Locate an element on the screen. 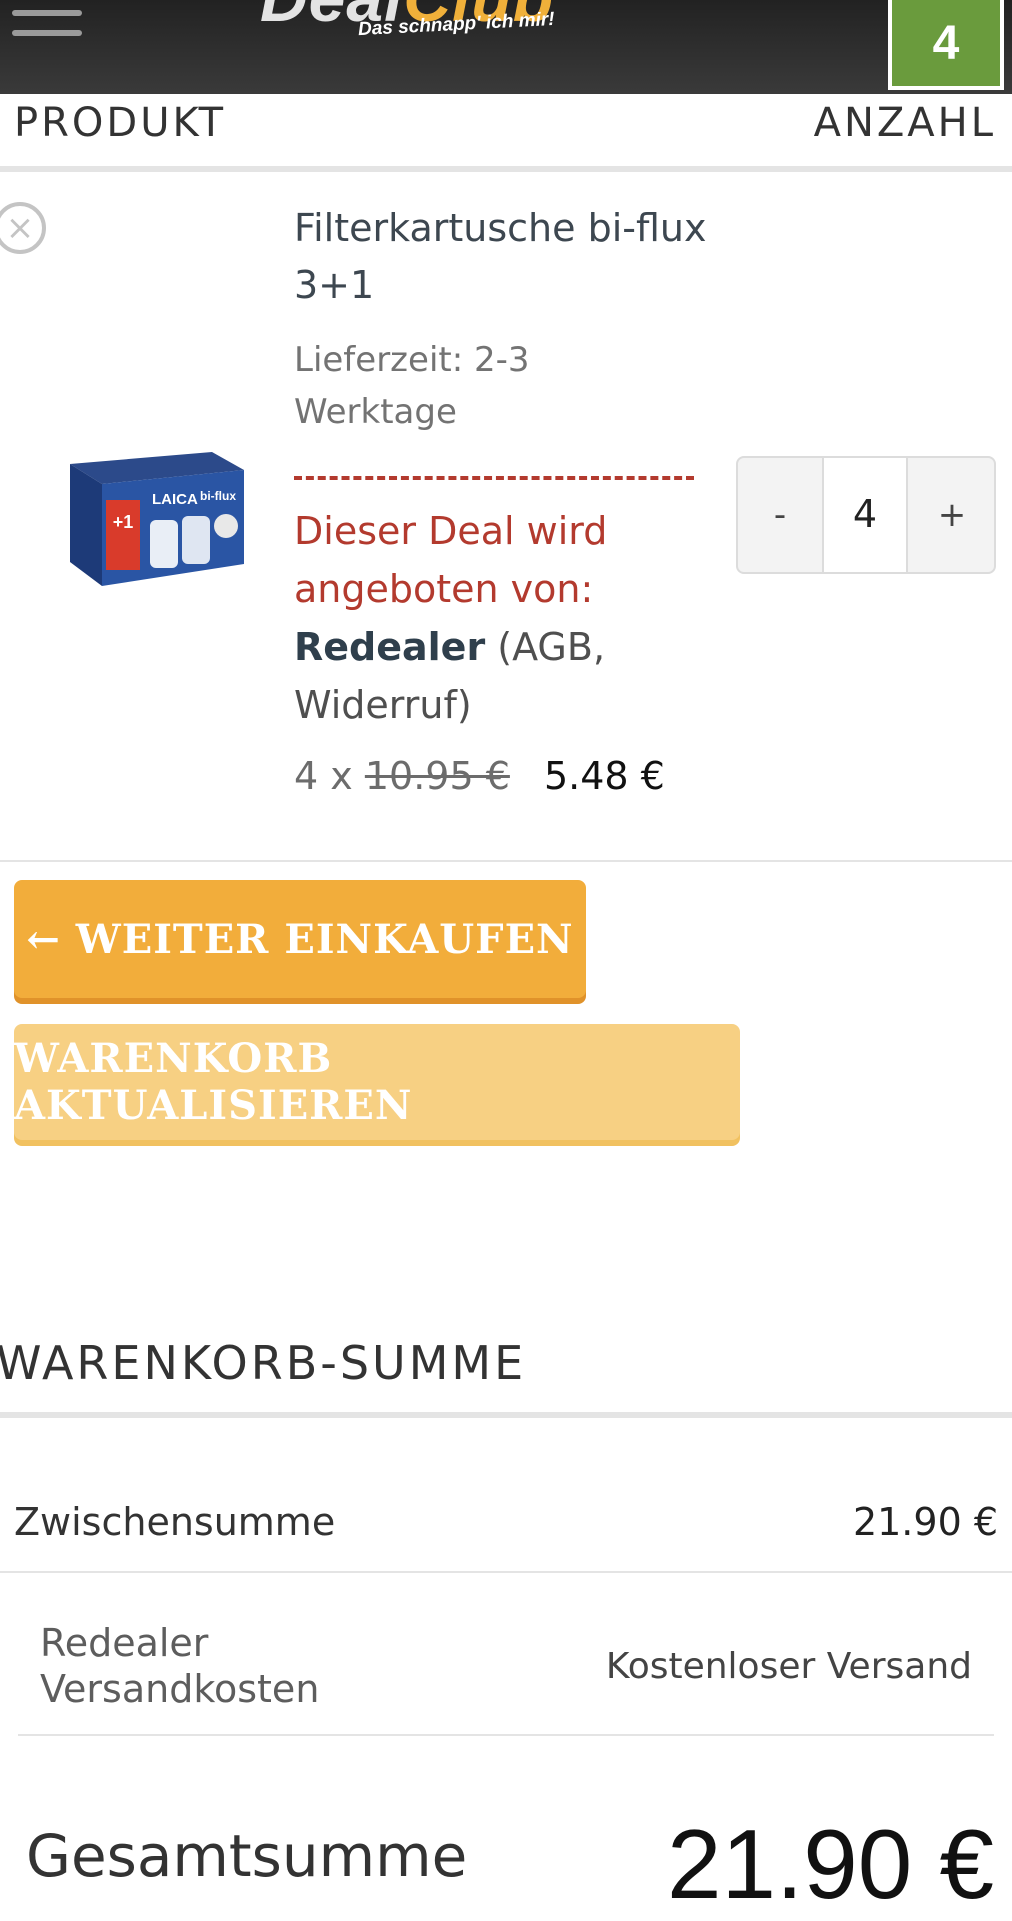 The width and height of the screenshot is (1012, 1921). vendor-name: Redealer is located at coordinates (390, 647).